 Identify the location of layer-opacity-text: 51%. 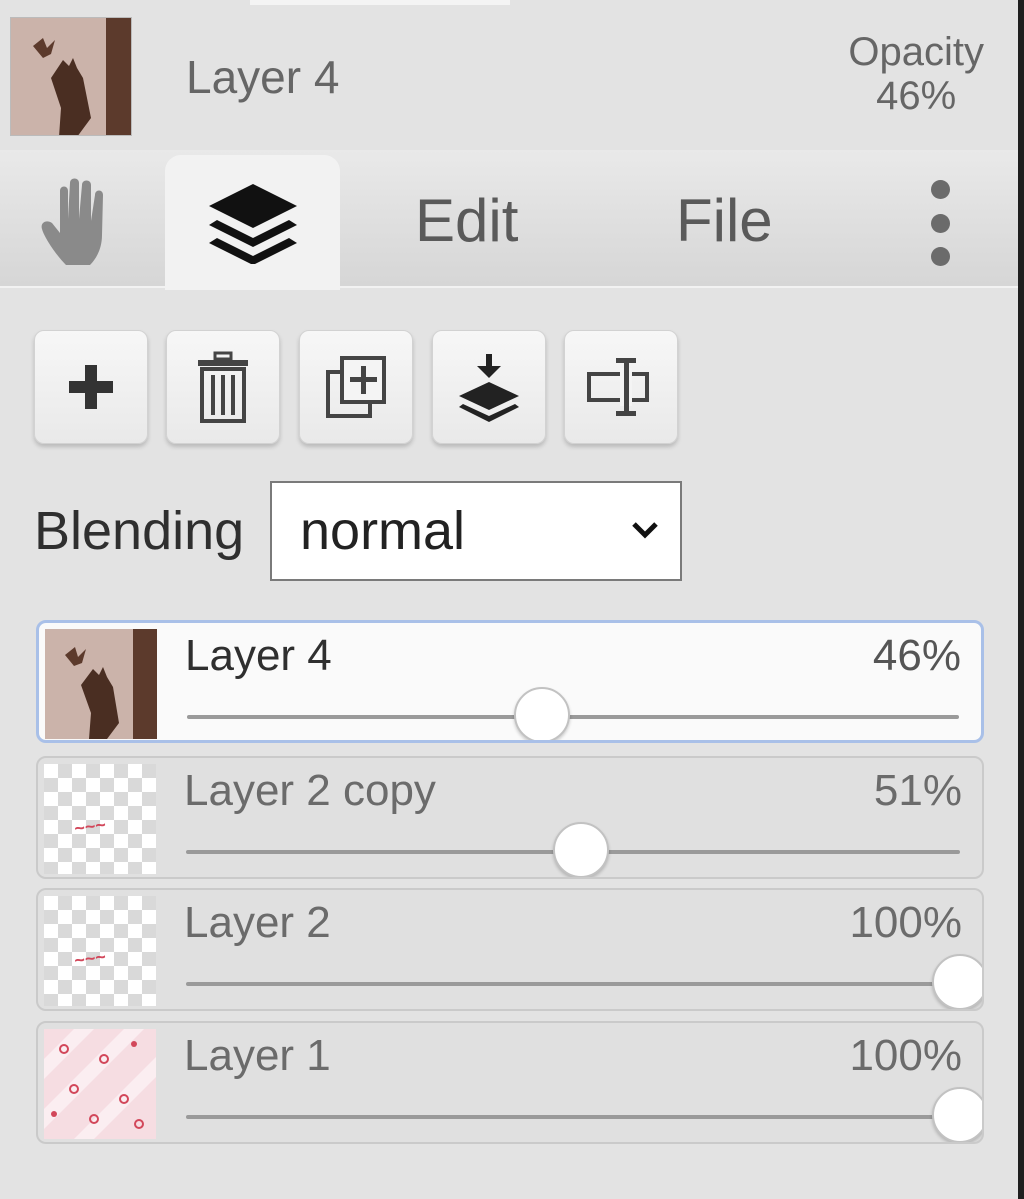
(917, 790).